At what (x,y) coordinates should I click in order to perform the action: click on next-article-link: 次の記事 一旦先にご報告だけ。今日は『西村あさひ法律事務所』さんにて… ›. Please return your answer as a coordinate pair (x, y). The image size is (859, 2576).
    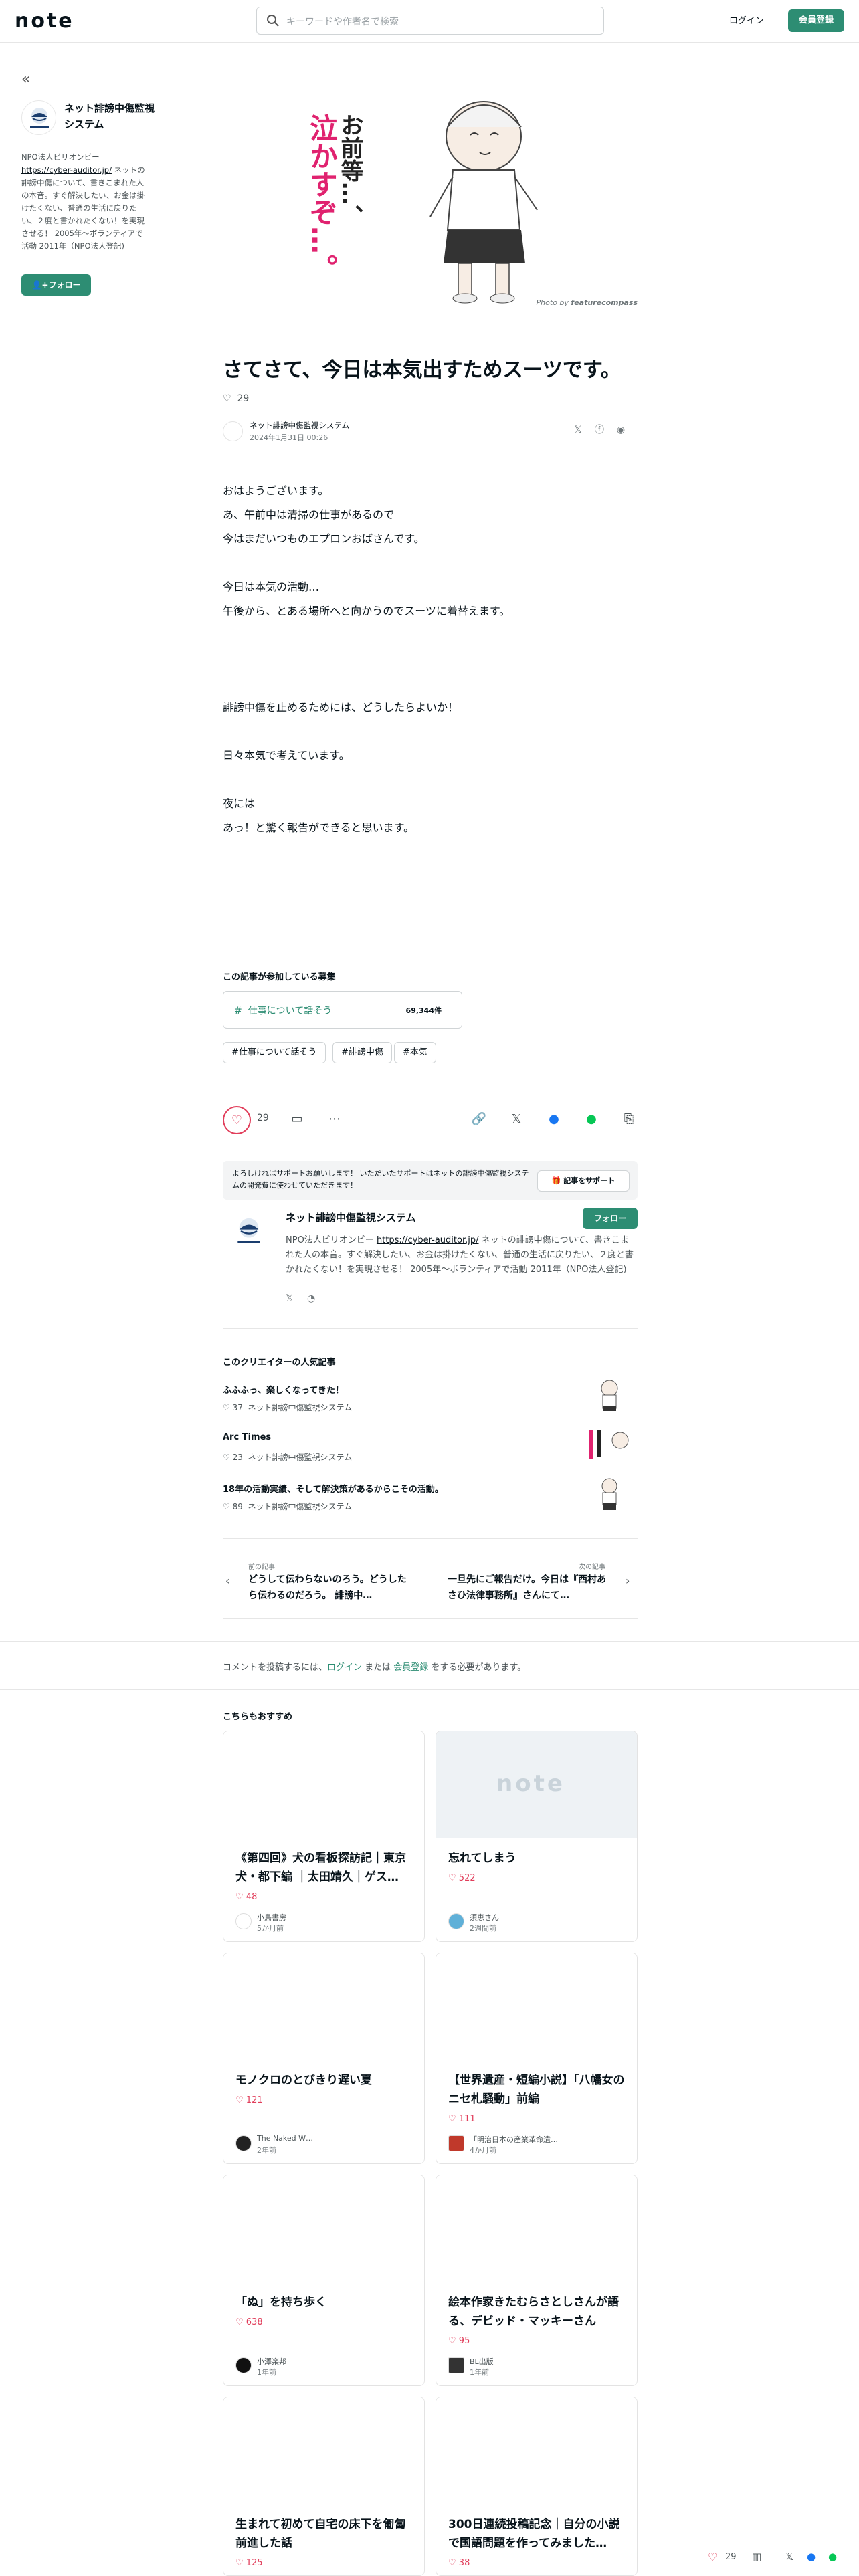
    Looking at the image, I should click on (534, 1579).